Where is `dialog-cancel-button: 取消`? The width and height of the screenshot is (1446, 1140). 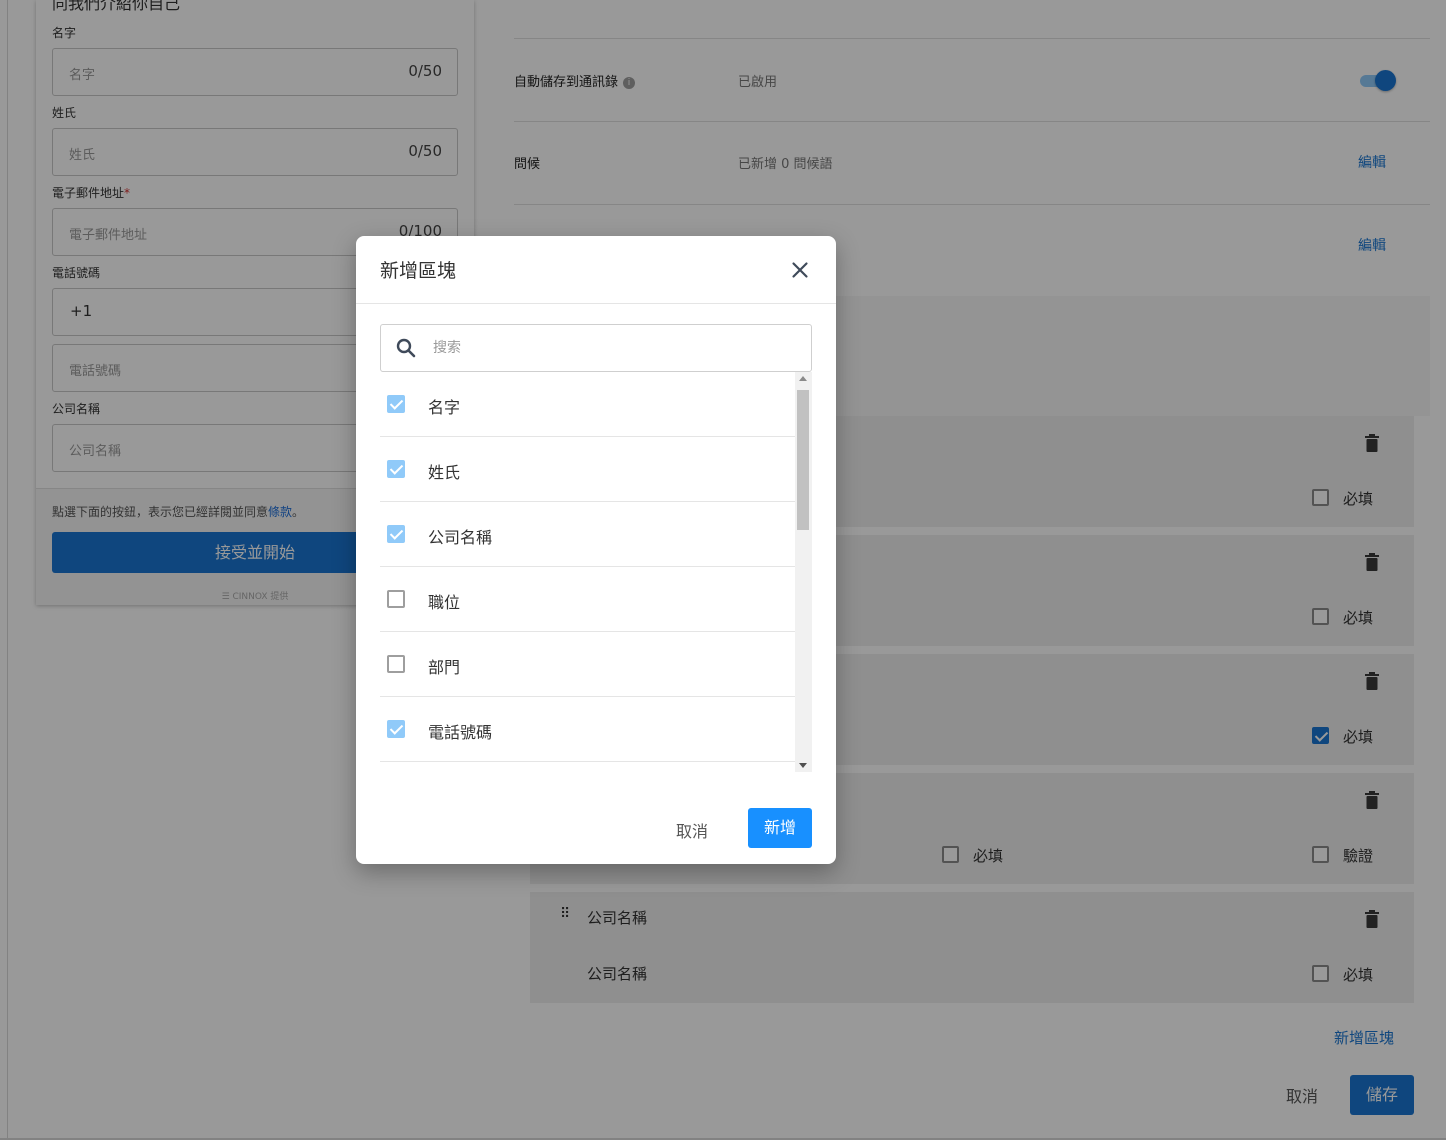 dialog-cancel-button: 取消 is located at coordinates (692, 830).